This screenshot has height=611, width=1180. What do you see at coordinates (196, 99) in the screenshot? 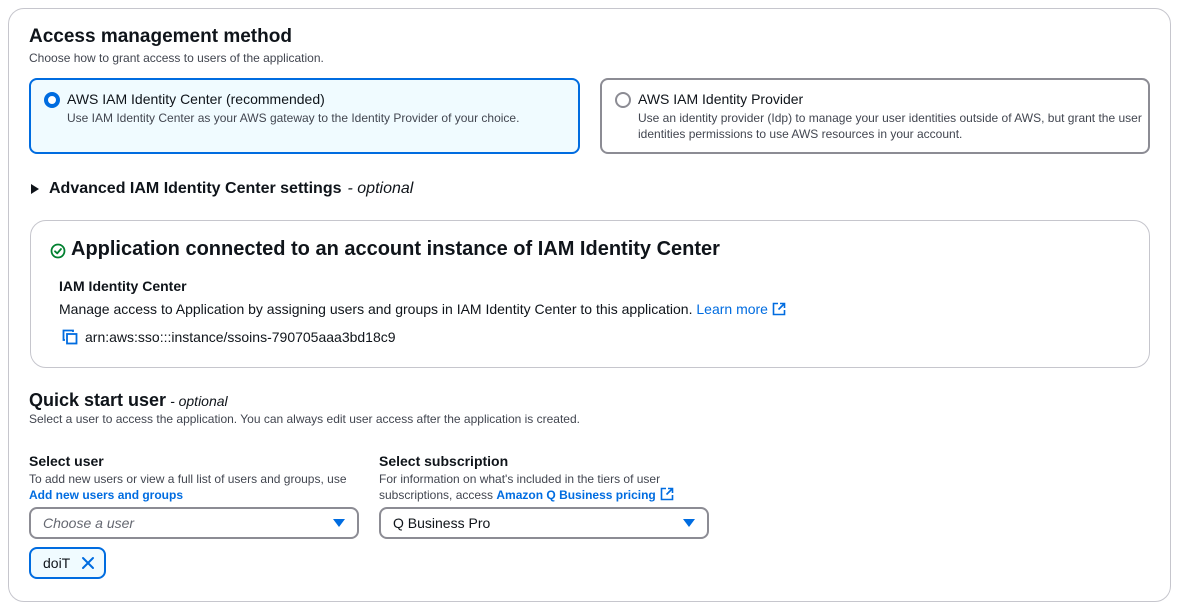
I see `option-label: AWS IAM Identity Center (recommended)` at bounding box center [196, 99].